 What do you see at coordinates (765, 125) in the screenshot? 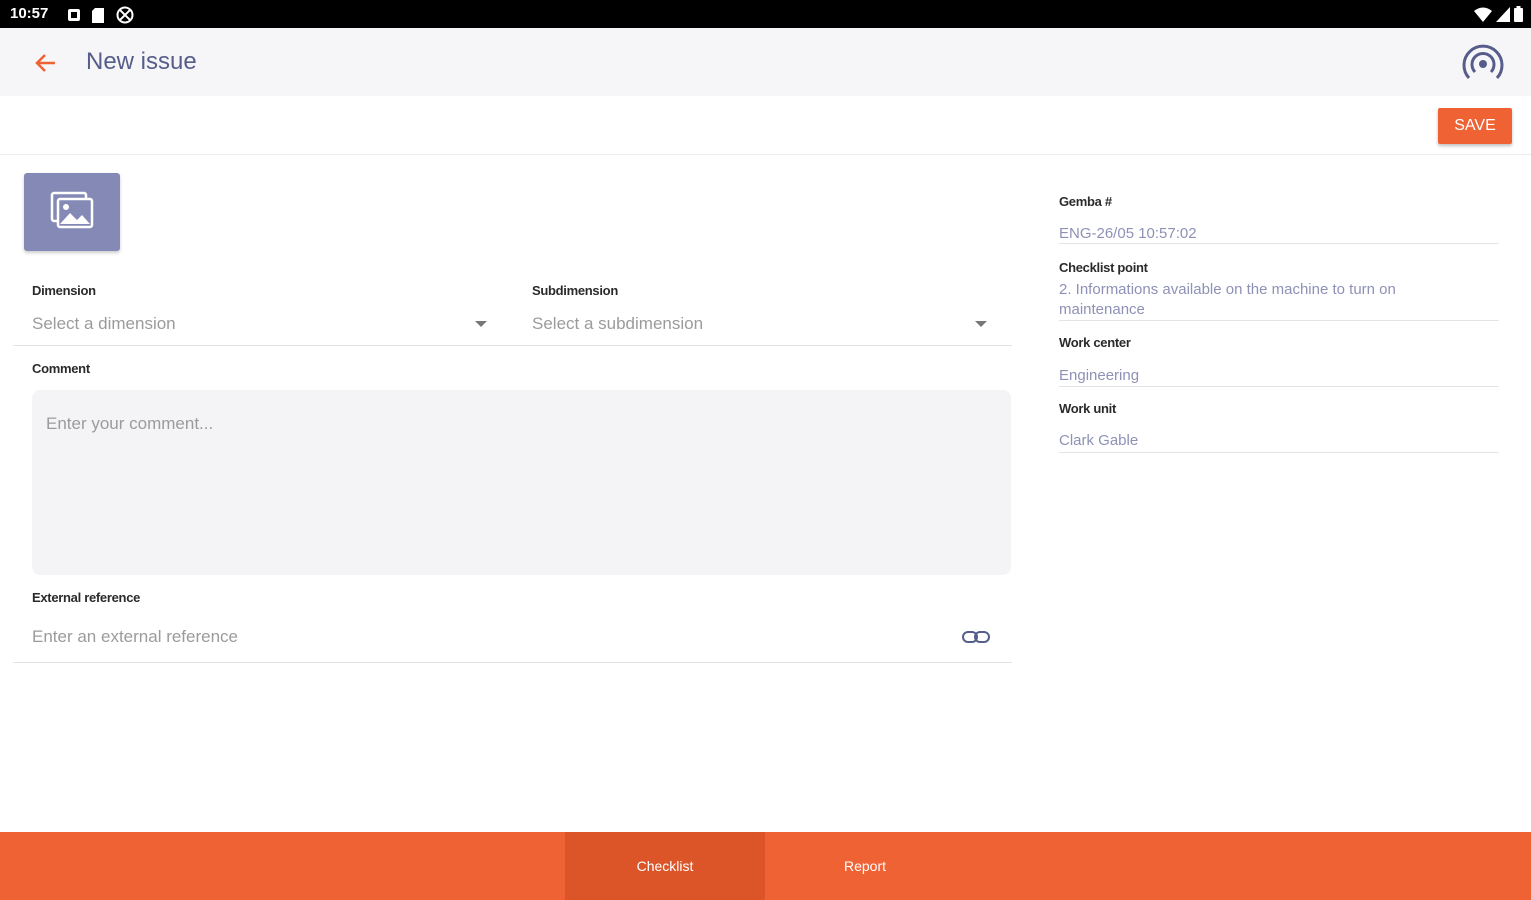
I see `action-toolbar: SAVE` at bounding box center [765, 125].